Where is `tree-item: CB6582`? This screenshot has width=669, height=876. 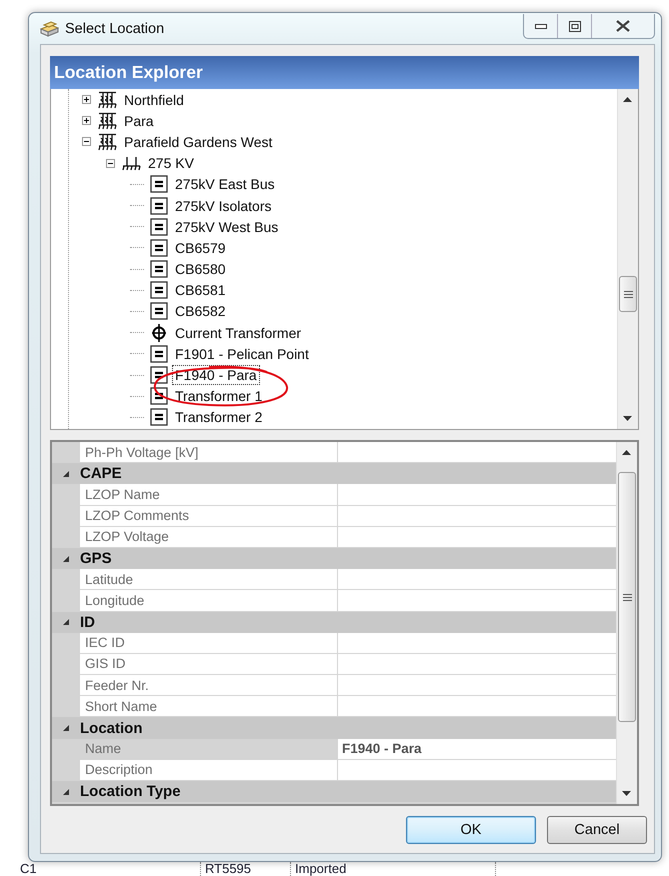 tree-item: CB6582 is located at coordinates (334, 311).